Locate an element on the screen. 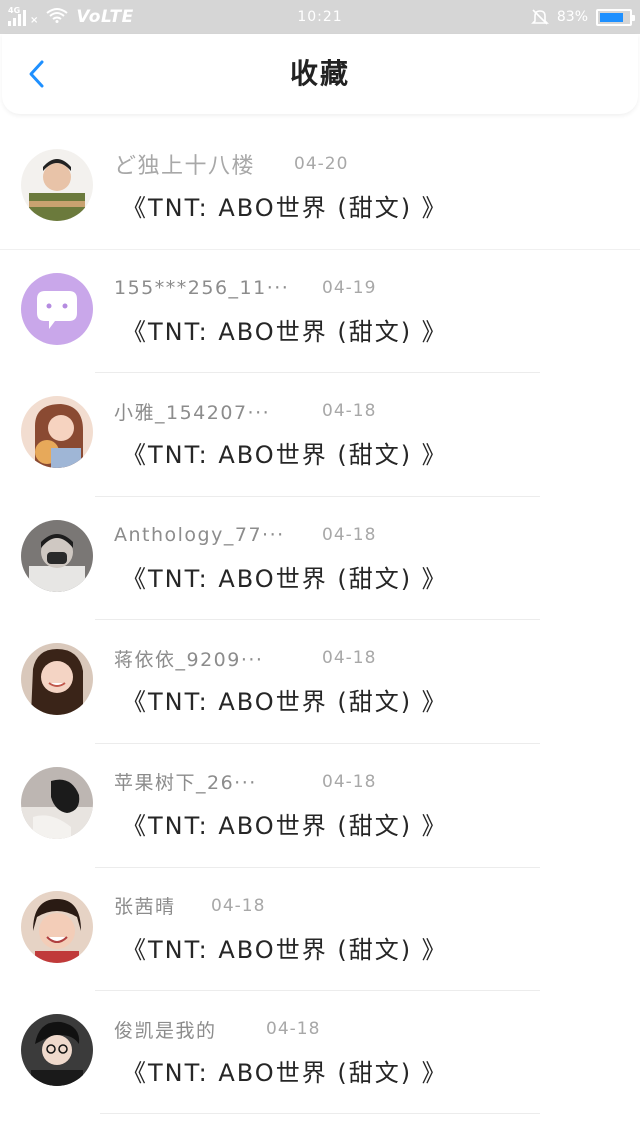  username: Anthology_77··· is located at coordinates (199, 534).